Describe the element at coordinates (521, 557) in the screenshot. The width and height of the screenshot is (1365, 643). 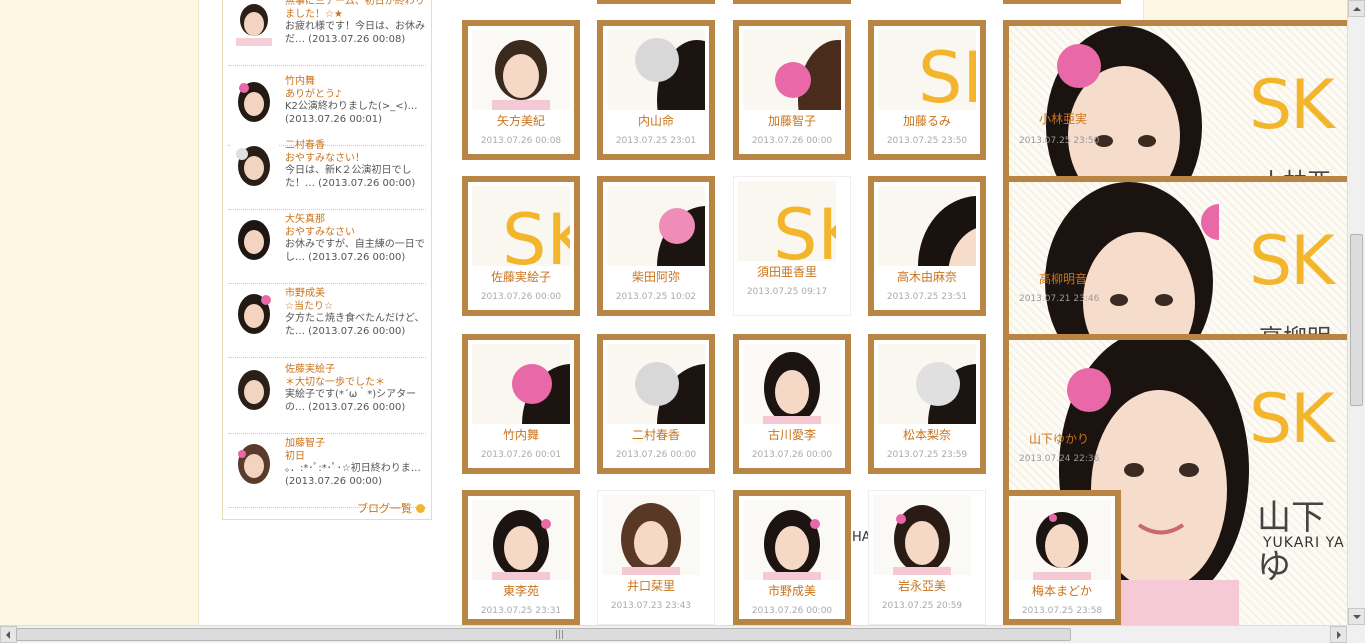
I see `member-tile: 東李苑 2013.07.25 23:31` at that location.